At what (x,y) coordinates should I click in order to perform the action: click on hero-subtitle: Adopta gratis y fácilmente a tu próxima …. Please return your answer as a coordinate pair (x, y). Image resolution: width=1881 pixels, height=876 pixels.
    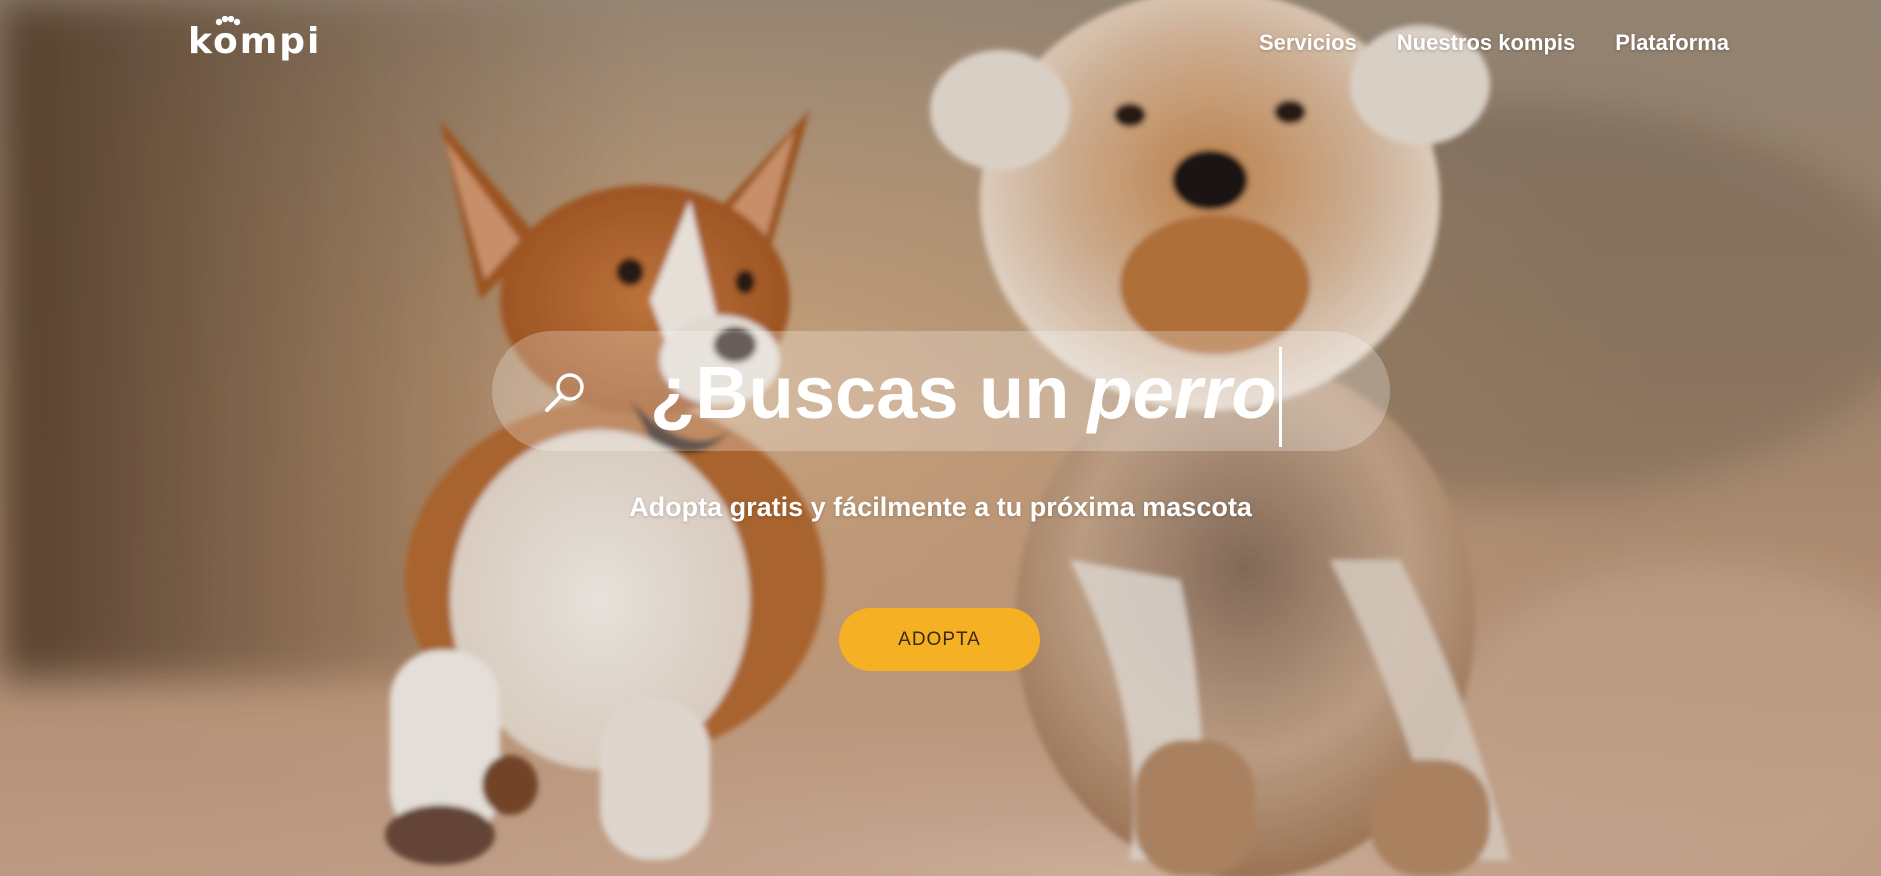
    Looking at the image, I should click on (940, 507).